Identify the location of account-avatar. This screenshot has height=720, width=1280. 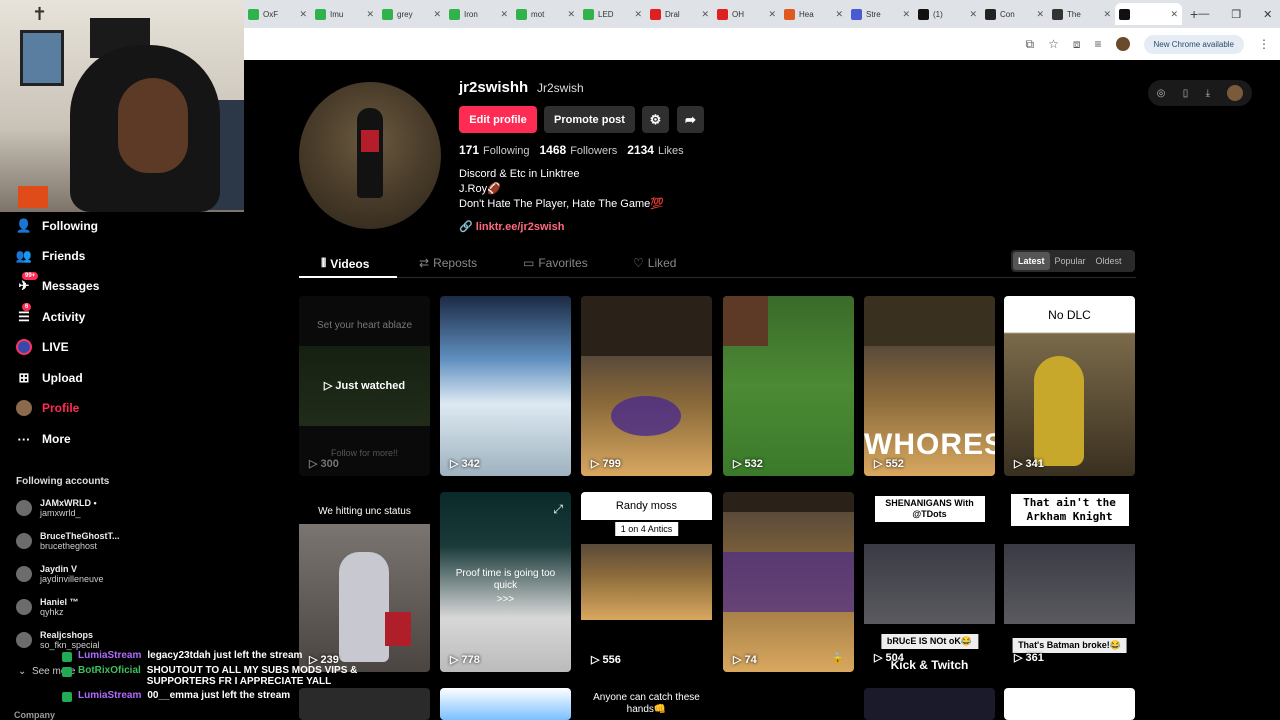
(24, 508).